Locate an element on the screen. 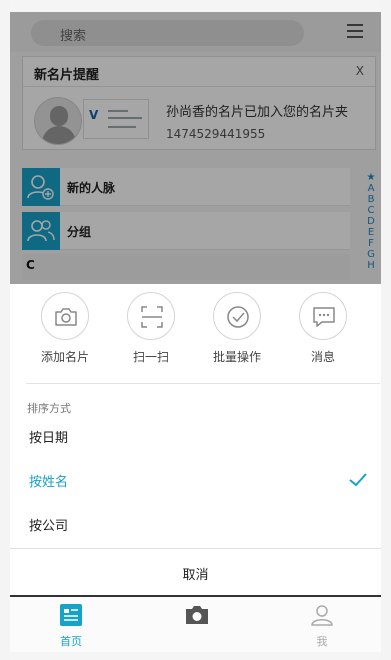 The image size is (391, 660). user-icon is located at coordinates (322, 615).